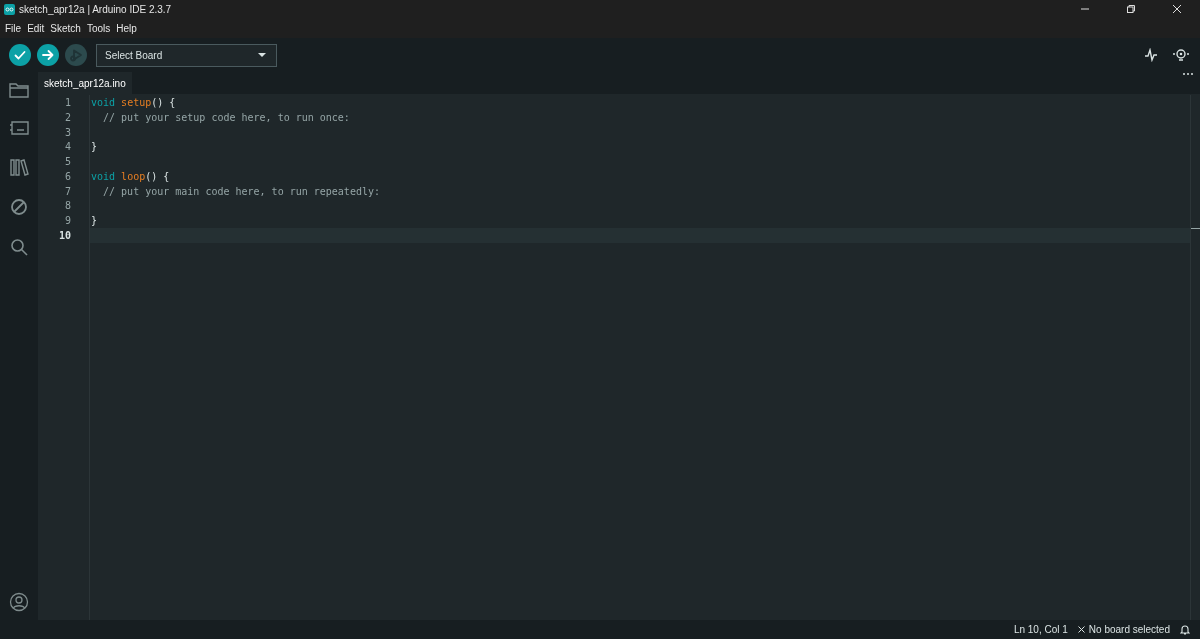 The height and width of the screenshot is (639, 1200). Describe the element at coordinates (13, 28) in the screenshot. I see `menu-item: File` at that location.